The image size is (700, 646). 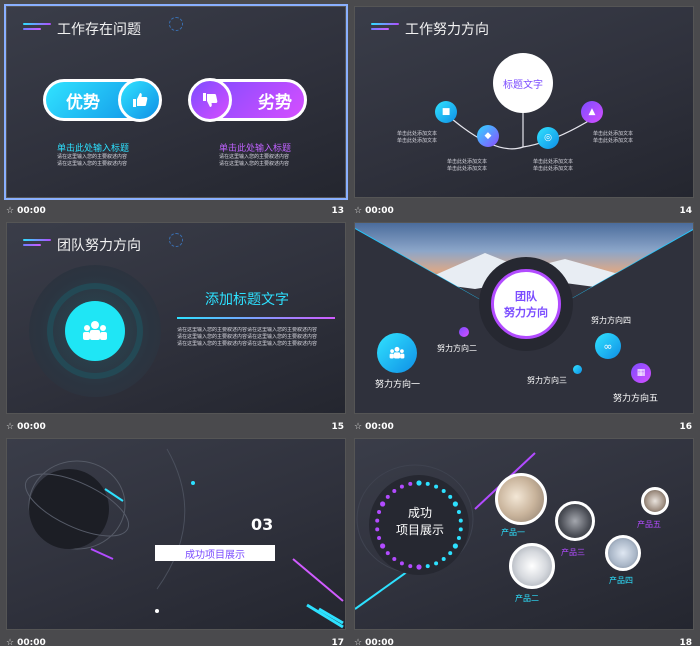 I want to click on product-label: 产品二, so click(x=527, y=598).